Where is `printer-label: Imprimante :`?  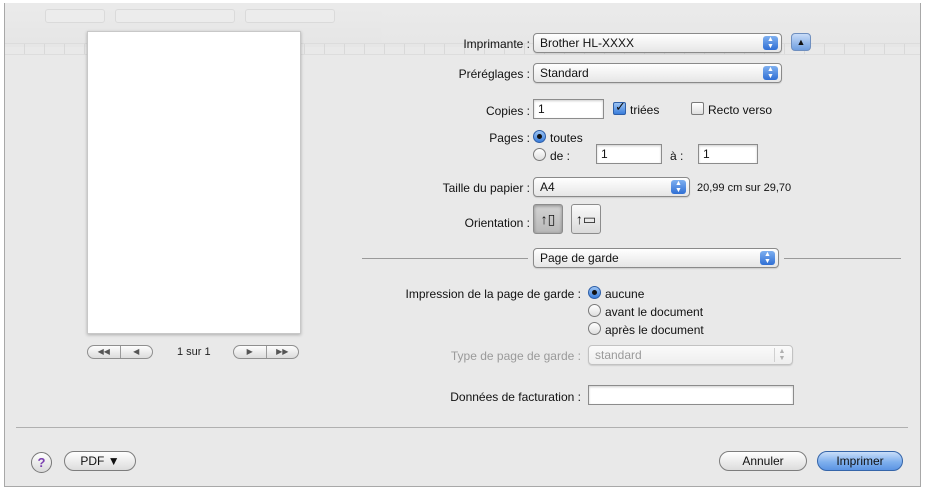
printer-label: Imprimante : is located at coordinates (496, 44).